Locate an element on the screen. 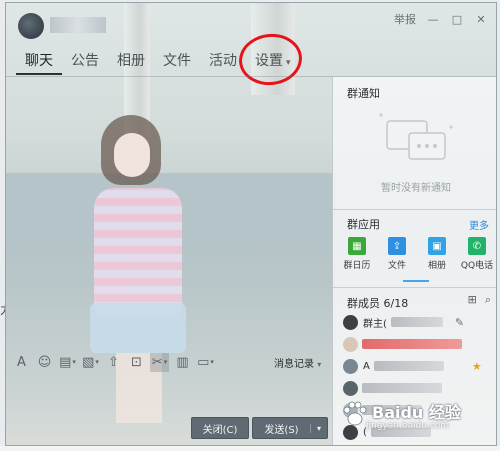  app-calendar: ▦ 群日历 is located at coordinates (357, 254).